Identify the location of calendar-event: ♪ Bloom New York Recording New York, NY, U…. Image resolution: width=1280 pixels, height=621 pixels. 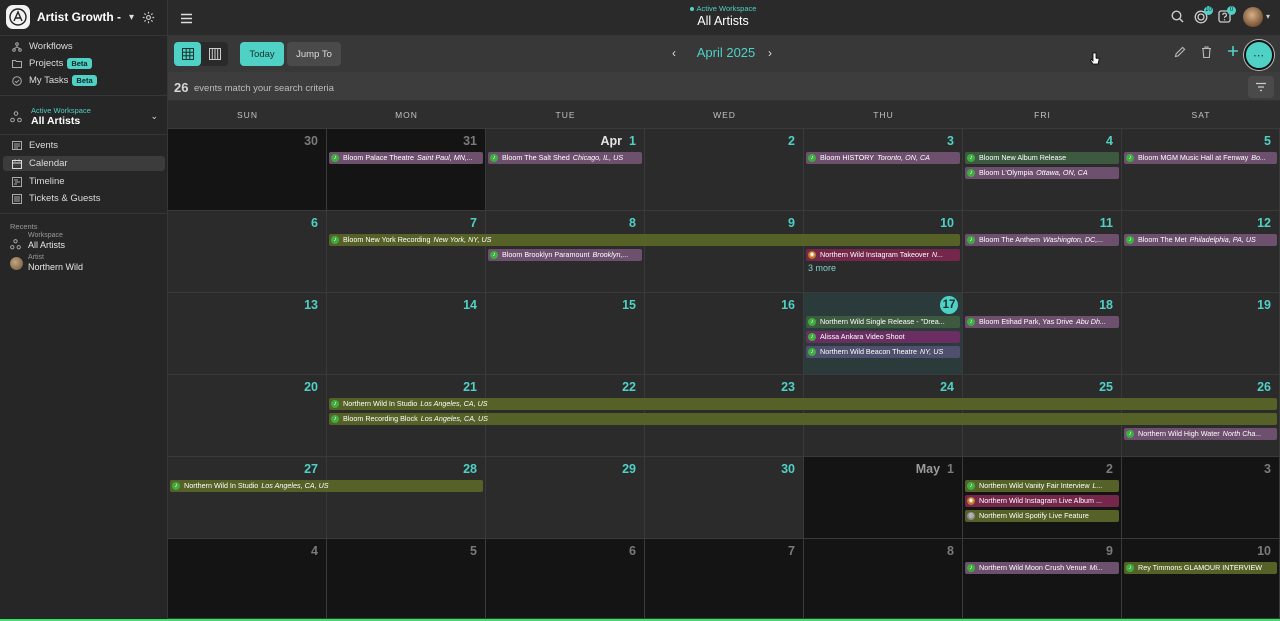
(644, 240).